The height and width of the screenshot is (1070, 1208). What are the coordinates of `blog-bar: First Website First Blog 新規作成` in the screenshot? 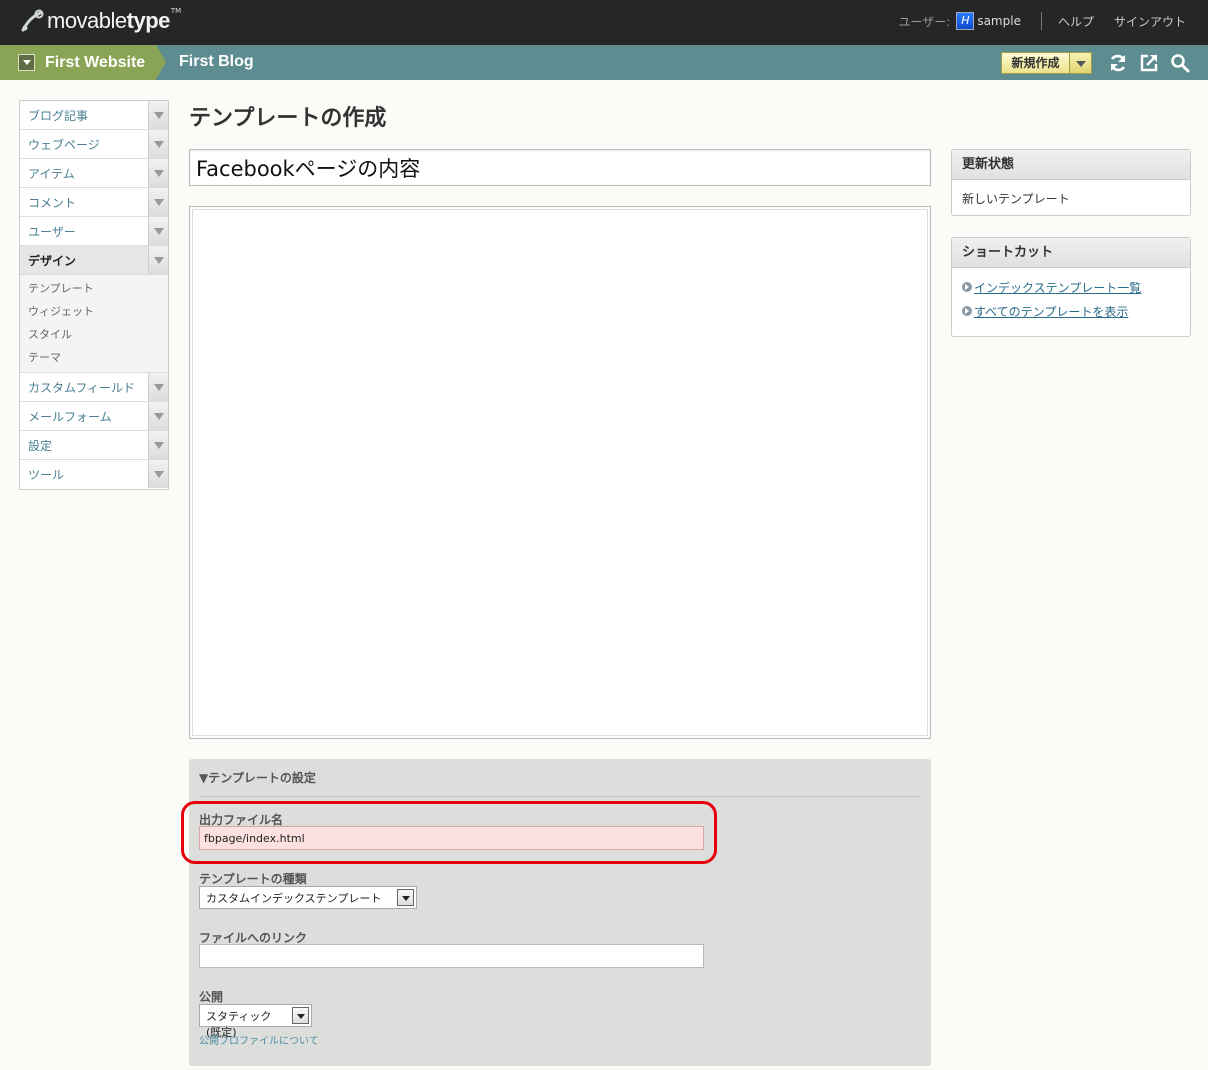 It's located at (604, 62).